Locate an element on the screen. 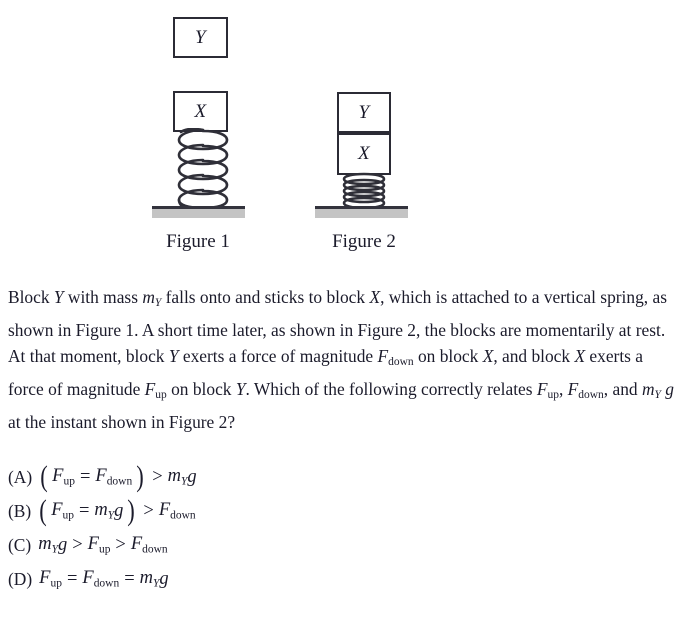 The width and height of the screenshot is (687, 627). choice-letter: (D) is located at coordinates (20, 578).